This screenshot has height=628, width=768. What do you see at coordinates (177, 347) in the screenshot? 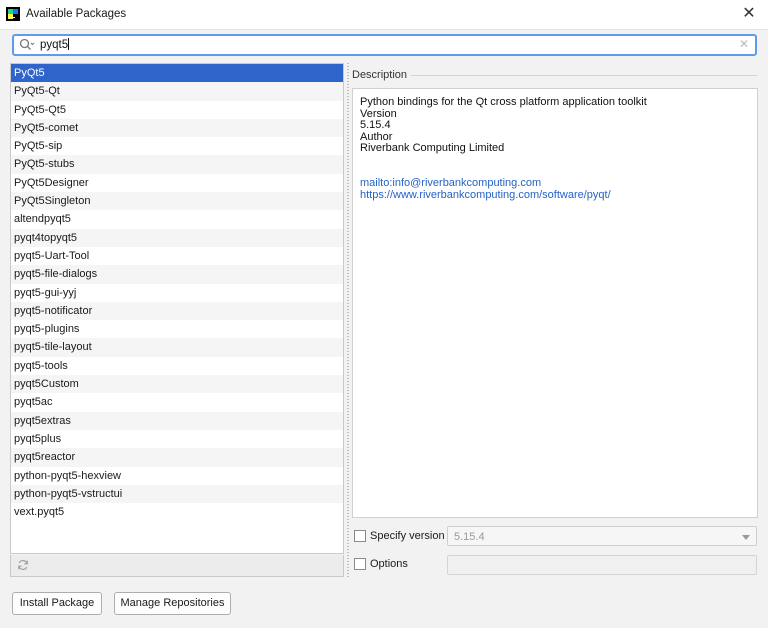
I see `package-list-item: pyqt5-tile-layout` at bounding box center [177, 347].